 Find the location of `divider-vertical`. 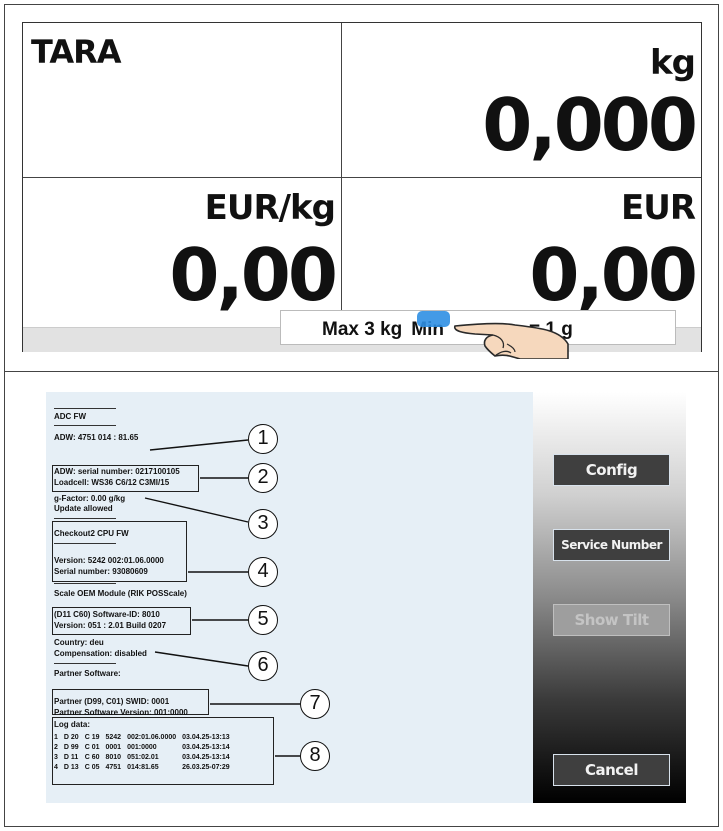

divider-vertical is located at coordinates (341, 175).